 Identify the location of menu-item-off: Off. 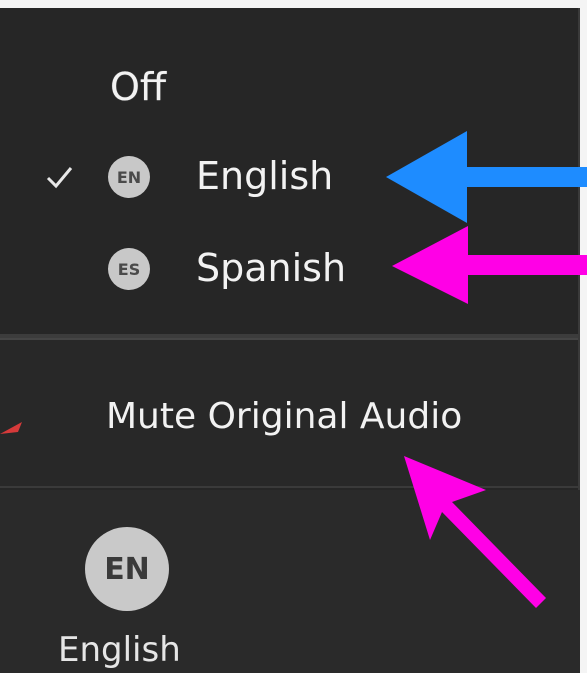
(138, 87).